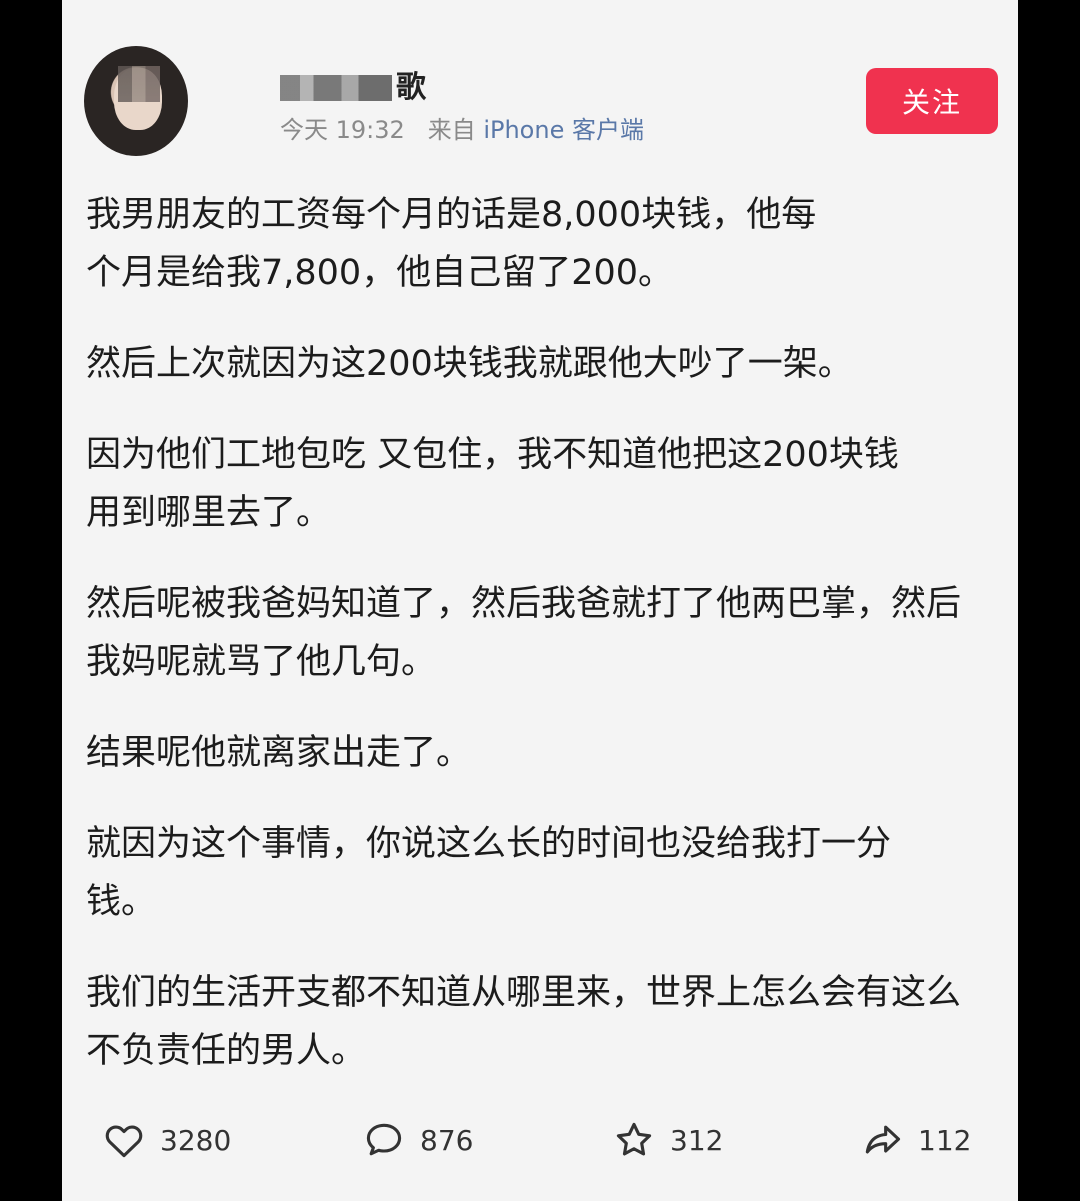 The image size is (1080, 1201). Describe the element at coordinates (411, 87) in the screenshot. I see `username-visible: 歌` at that location.